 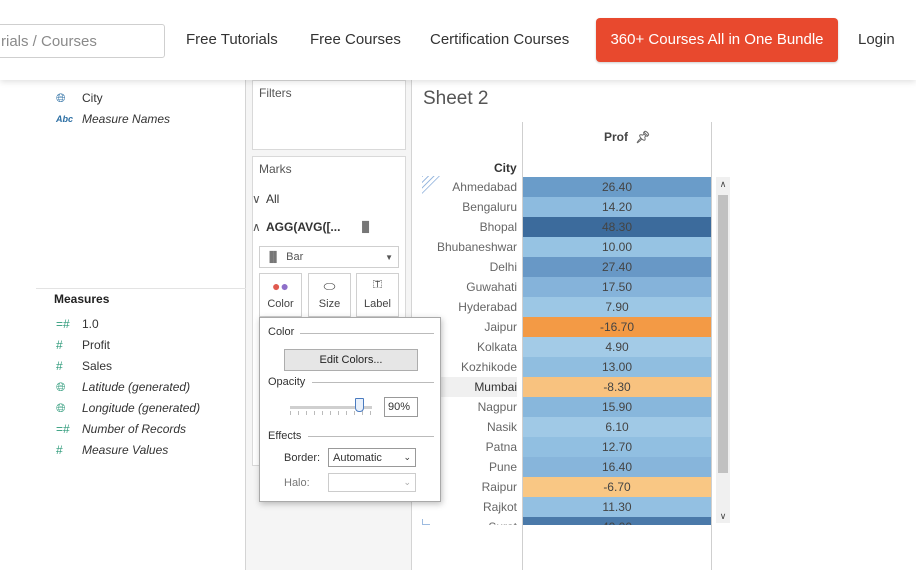 I want to click on table-cell: -16.70, so click(x=617, y=327).